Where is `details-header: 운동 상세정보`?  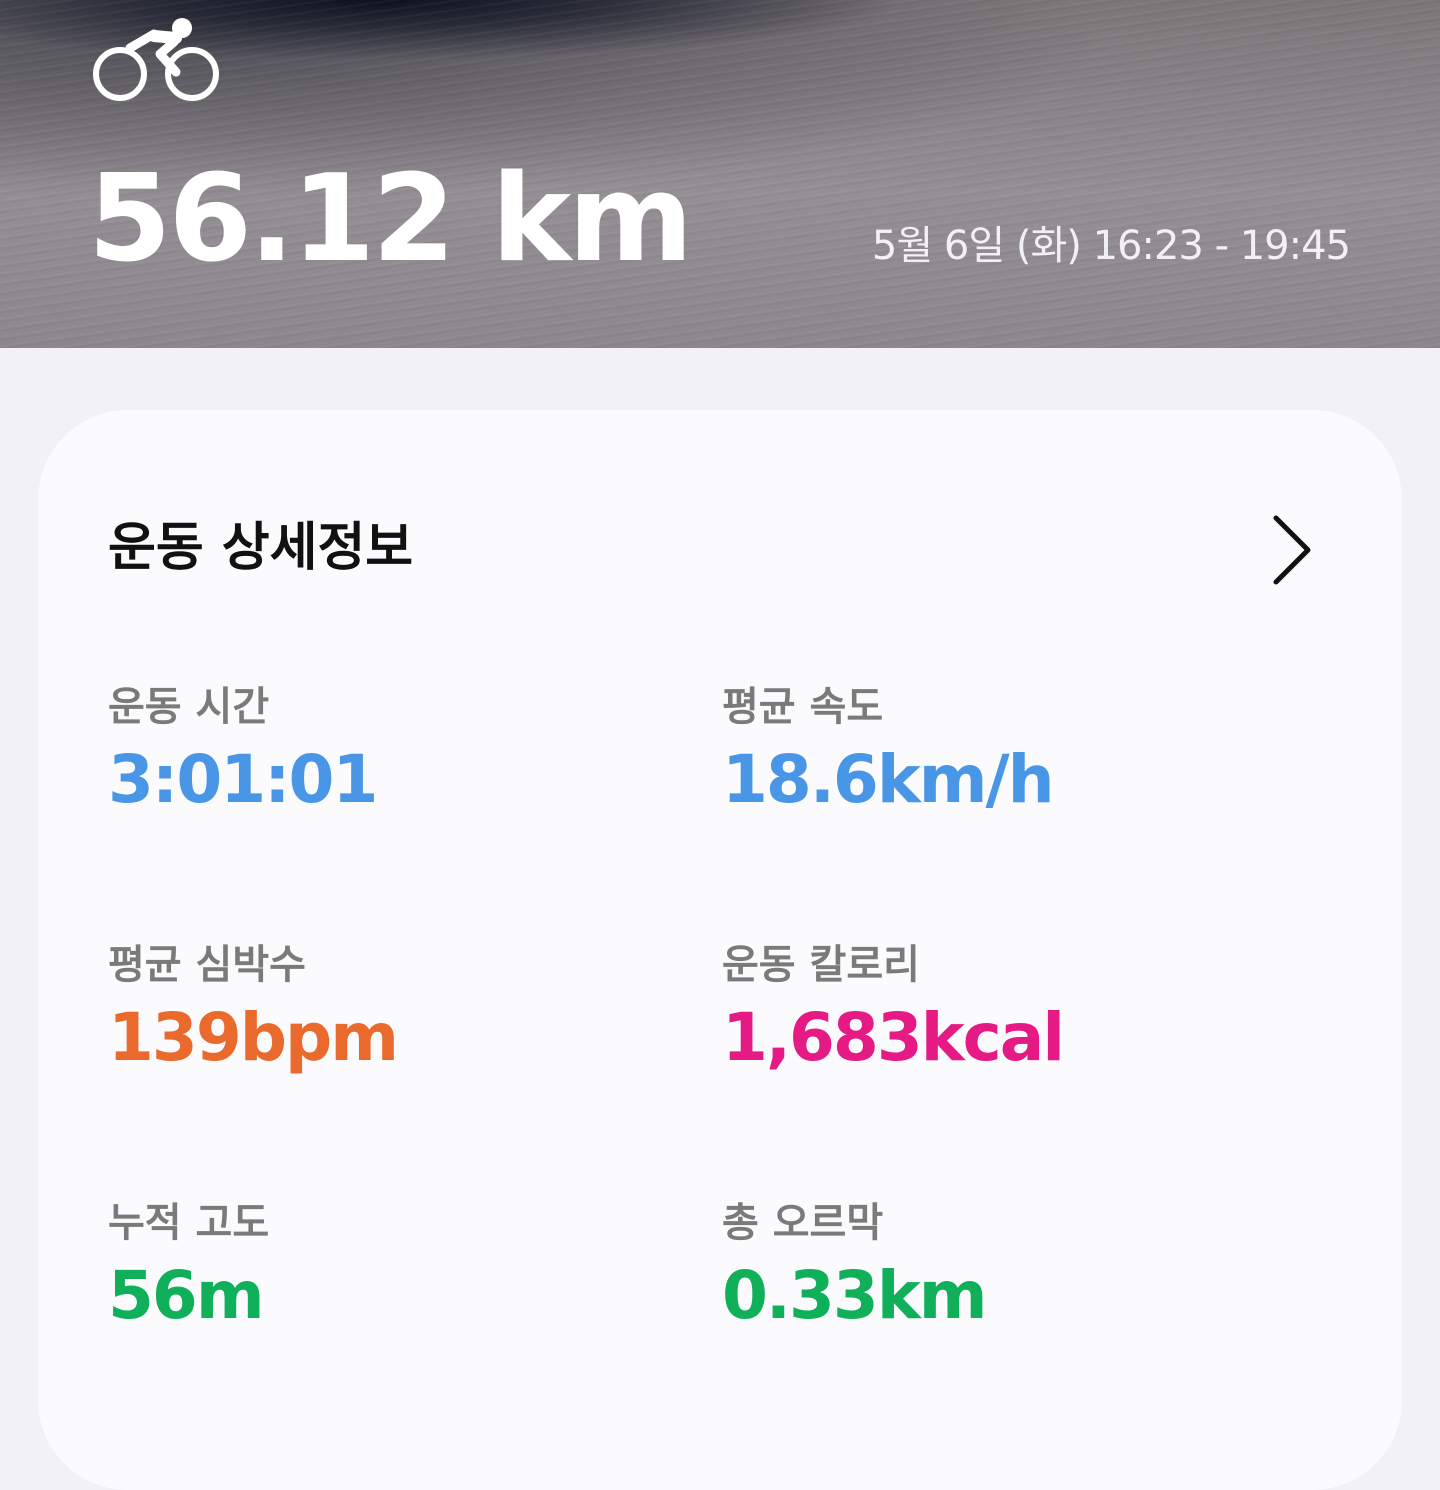 details-header: 운동 상세정보 is located at coordinates (713, 550).